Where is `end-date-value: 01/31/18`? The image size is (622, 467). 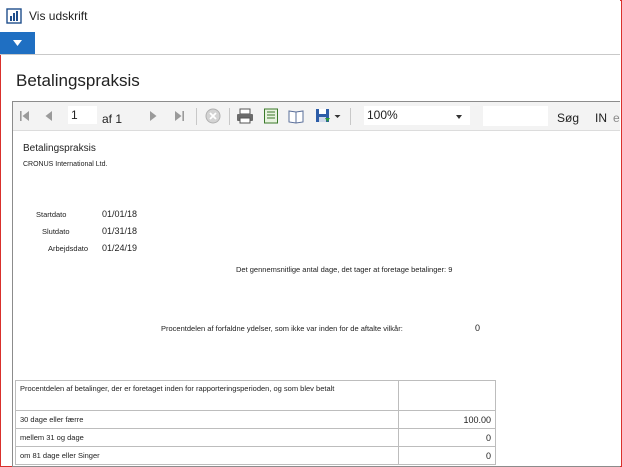
end-date-value: 01/31/18 is located at coordinates (120, 231).